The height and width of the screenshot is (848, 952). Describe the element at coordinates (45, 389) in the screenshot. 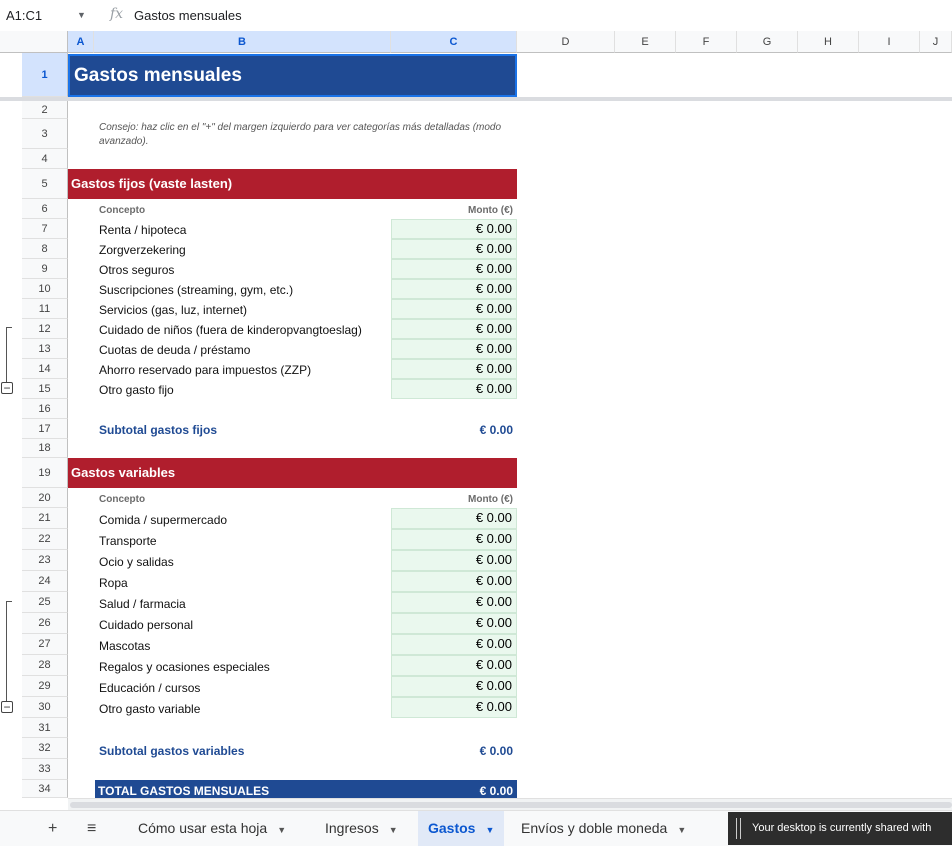

I see `row-header: 15` at that location.